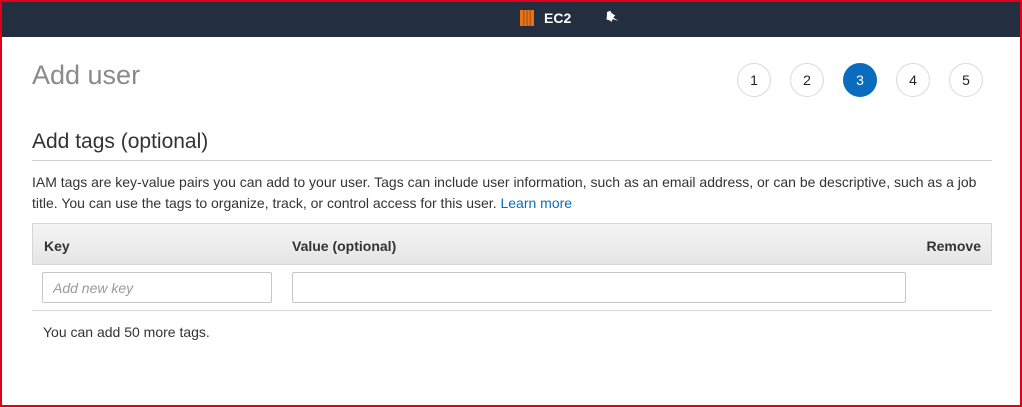 Image resolution: width=1022 pixels, height=407 pixels. What do you see at coordinates (966, 80) in the screenshot?
I see `step-5: 5` at bounding box center [966, 80].